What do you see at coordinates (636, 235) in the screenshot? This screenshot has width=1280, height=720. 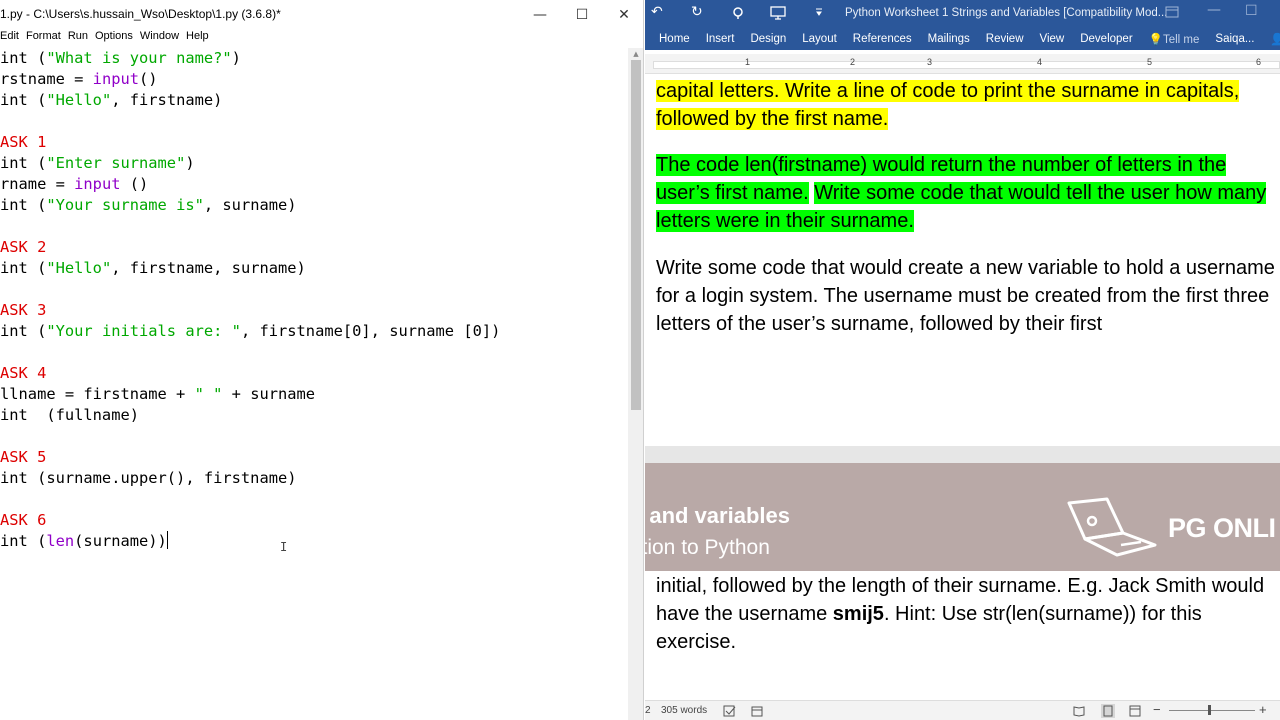 I see `scrollbar-thumb` at bounding box center [636, 235].